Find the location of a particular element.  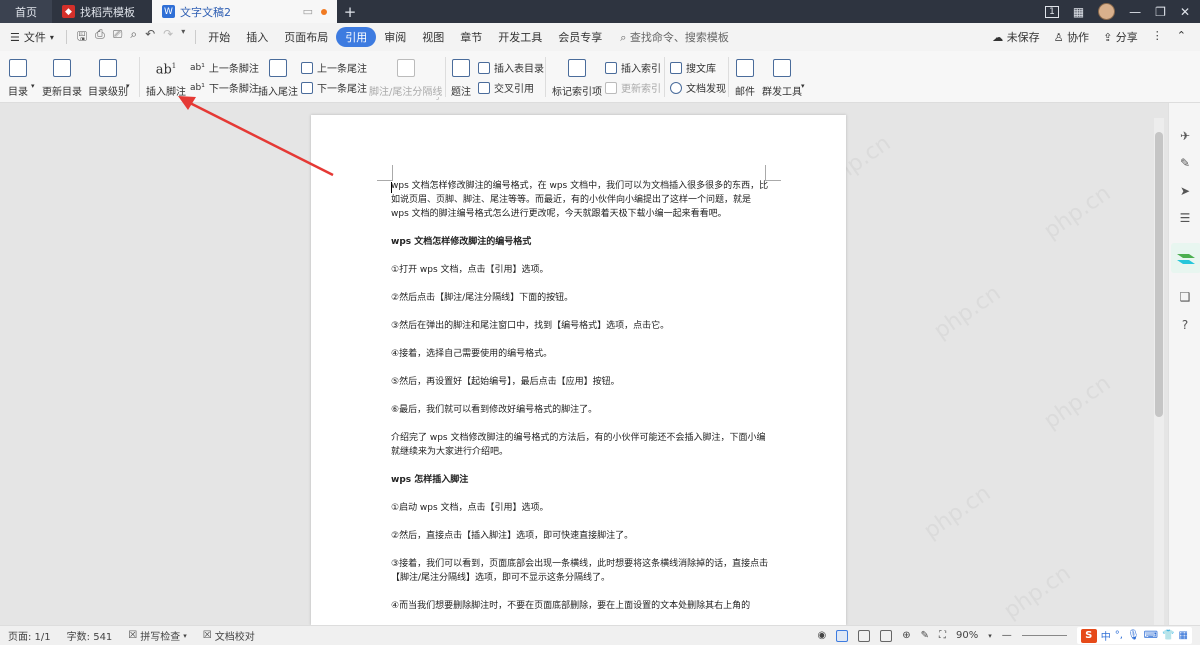

print-icon: ⎚ is located at coordinates (118, 37).